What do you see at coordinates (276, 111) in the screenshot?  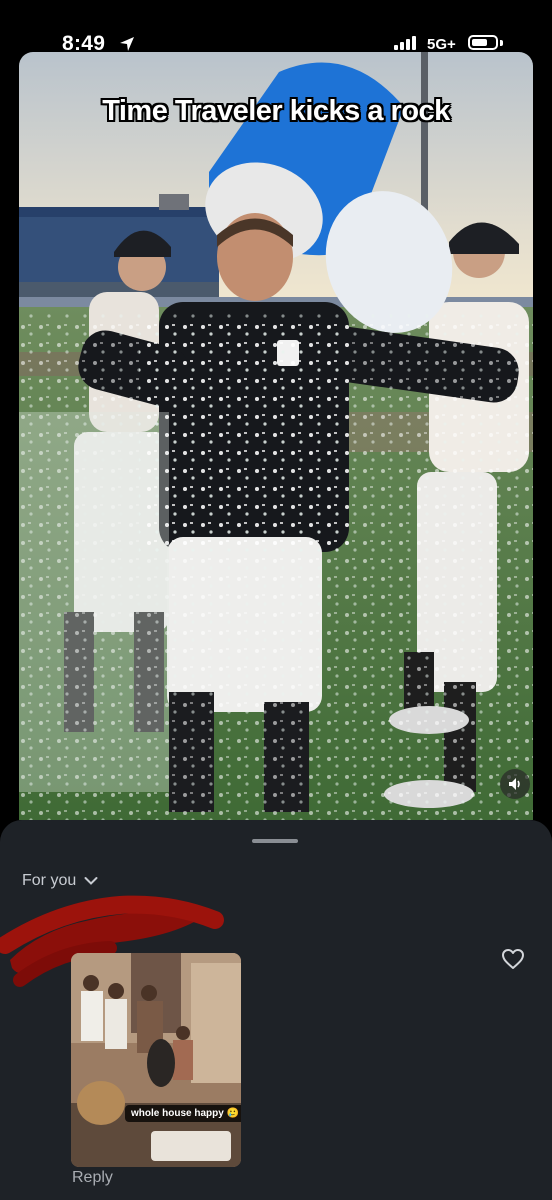 I see `video-caption: Time Traveler kicks a rock` at bounding box center [276, 111].